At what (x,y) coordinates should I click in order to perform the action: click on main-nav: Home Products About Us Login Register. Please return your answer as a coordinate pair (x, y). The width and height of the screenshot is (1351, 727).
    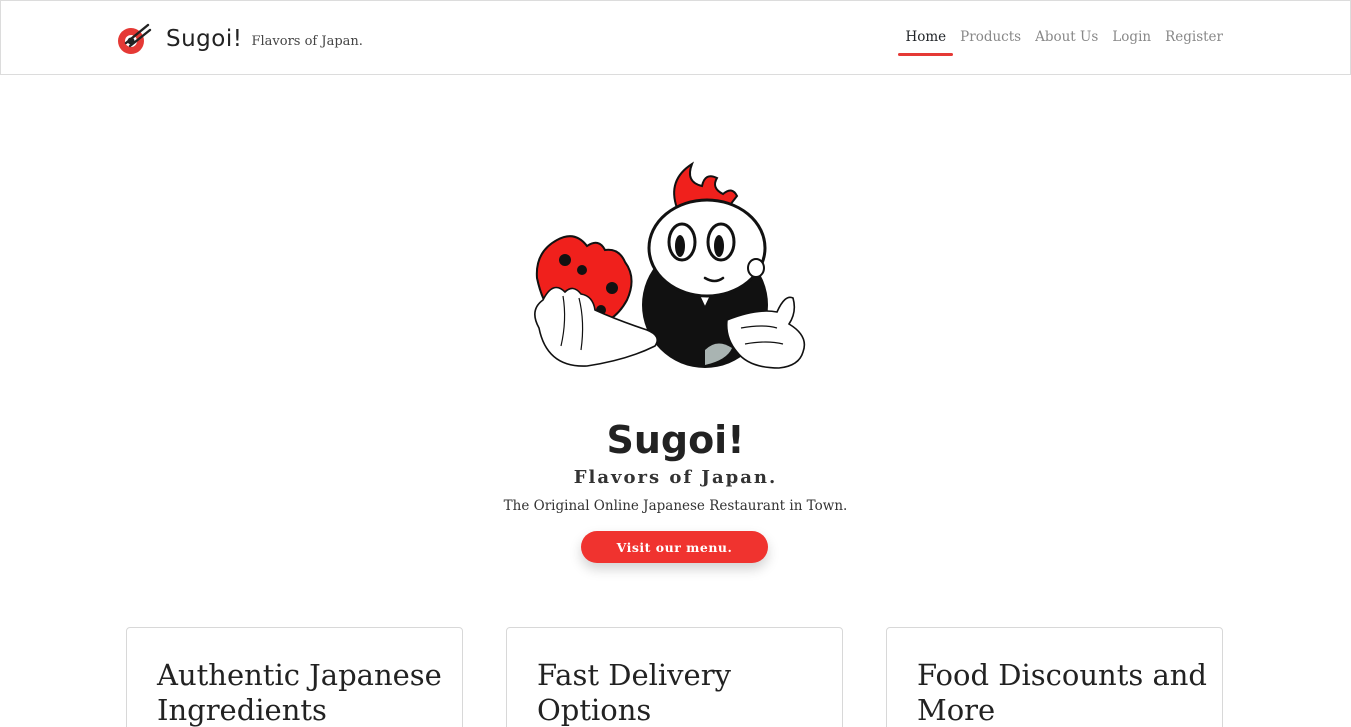
    Looking at the image, I should click on (1064, 38).